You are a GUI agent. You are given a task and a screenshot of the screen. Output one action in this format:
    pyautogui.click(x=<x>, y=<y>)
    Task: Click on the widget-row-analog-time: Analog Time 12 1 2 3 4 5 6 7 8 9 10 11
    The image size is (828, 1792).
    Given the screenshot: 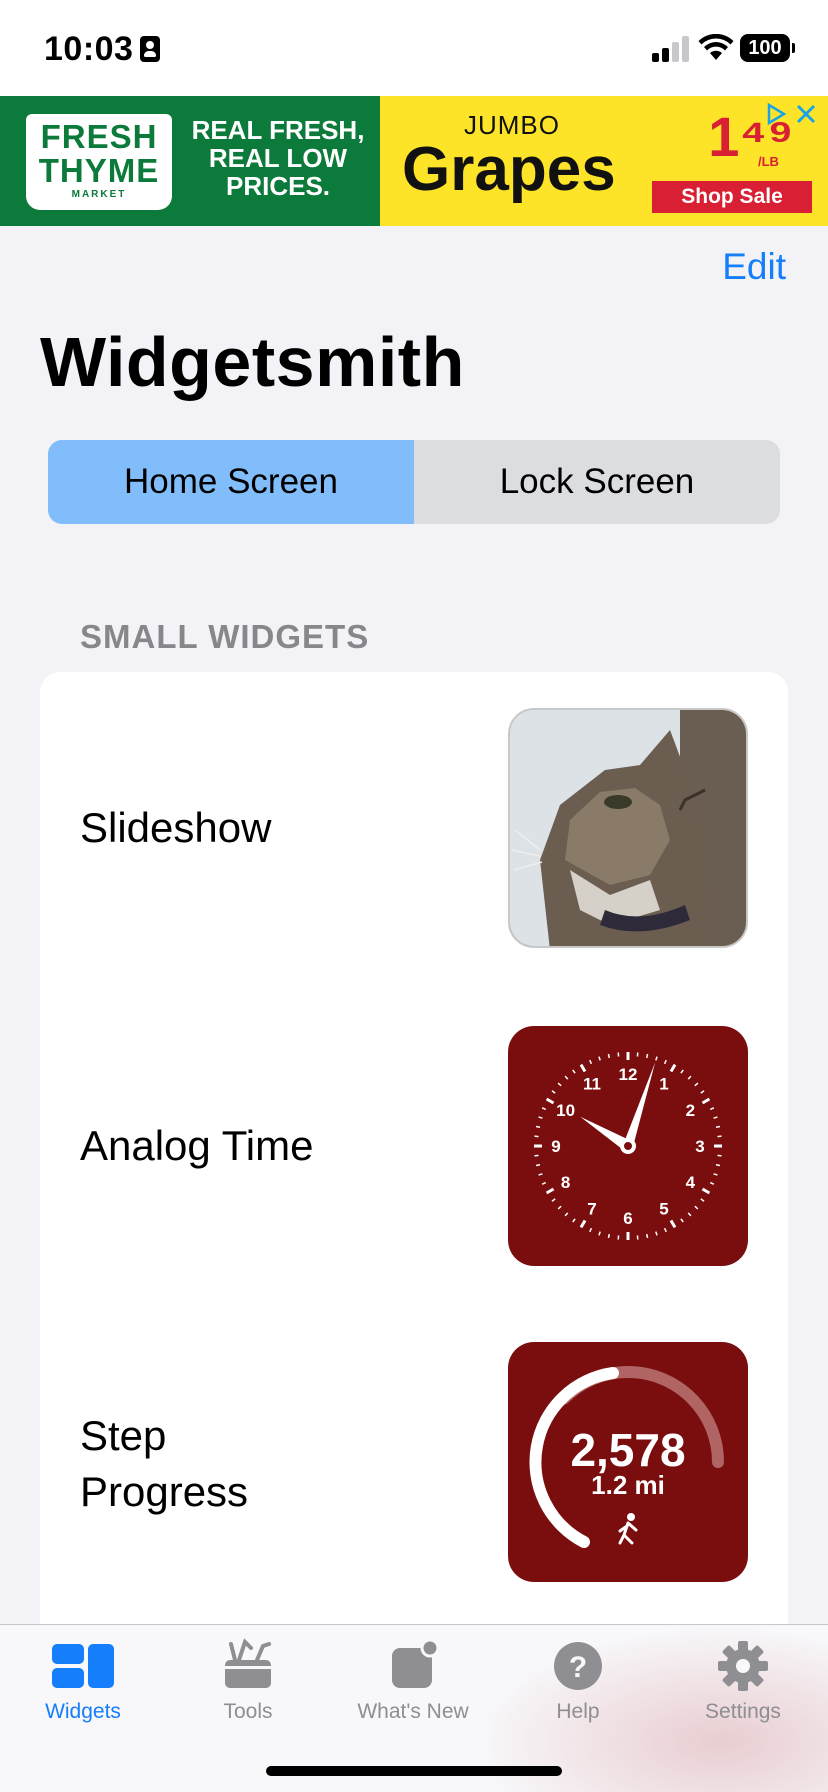 What is the action you would take?
    pyautogui.click(x=414, y=1151)
    